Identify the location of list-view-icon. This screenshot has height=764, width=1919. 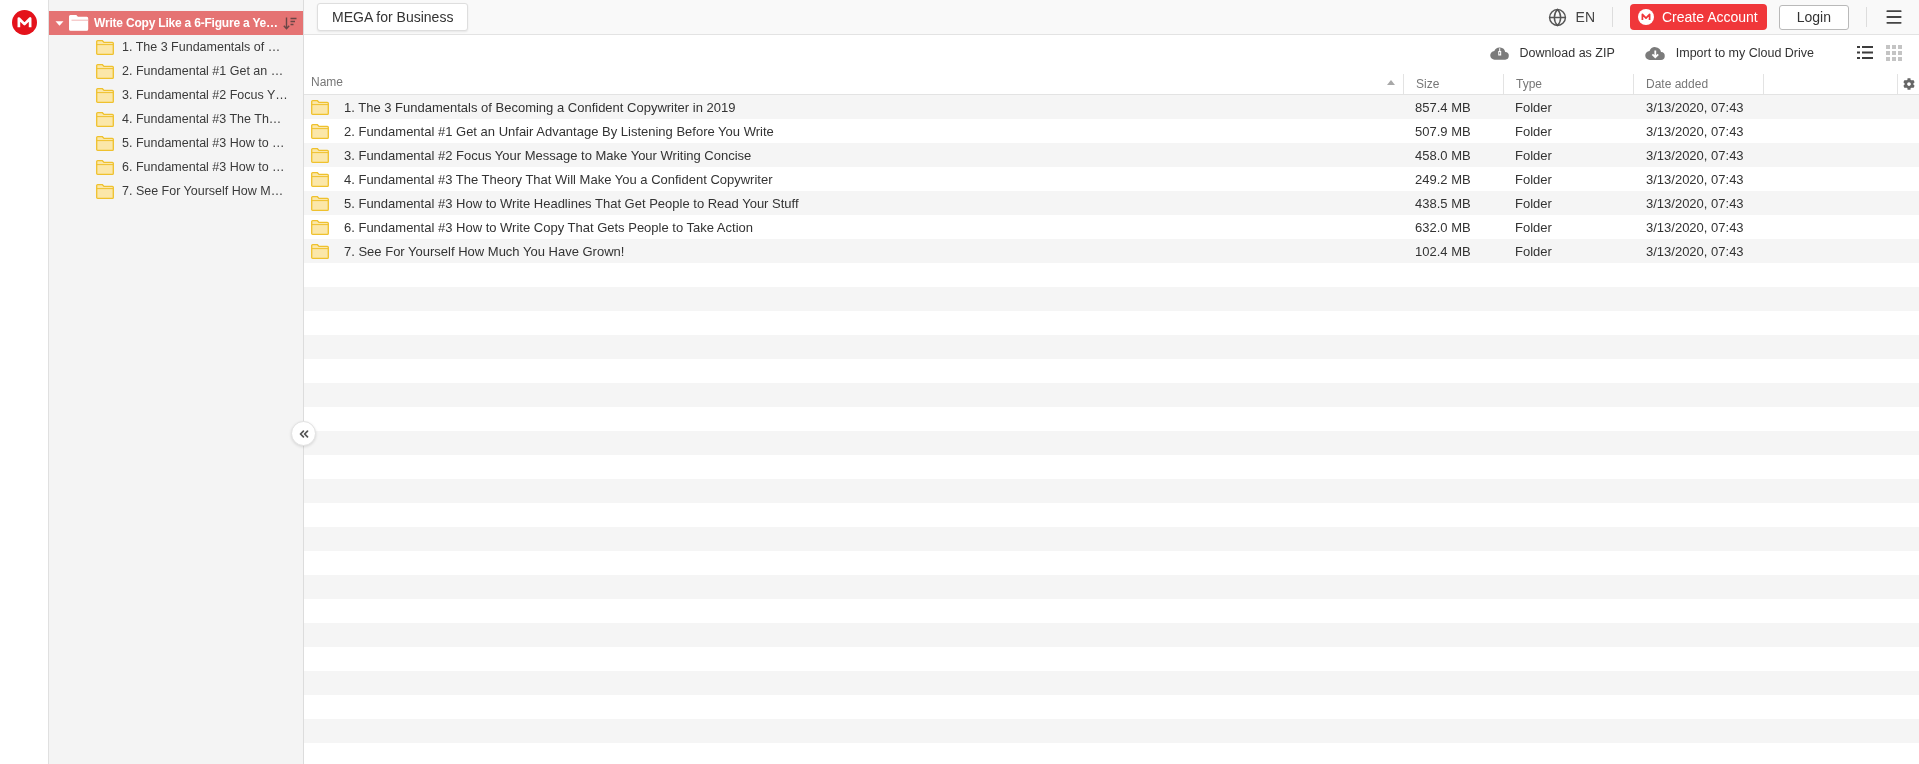
(1865, 52).